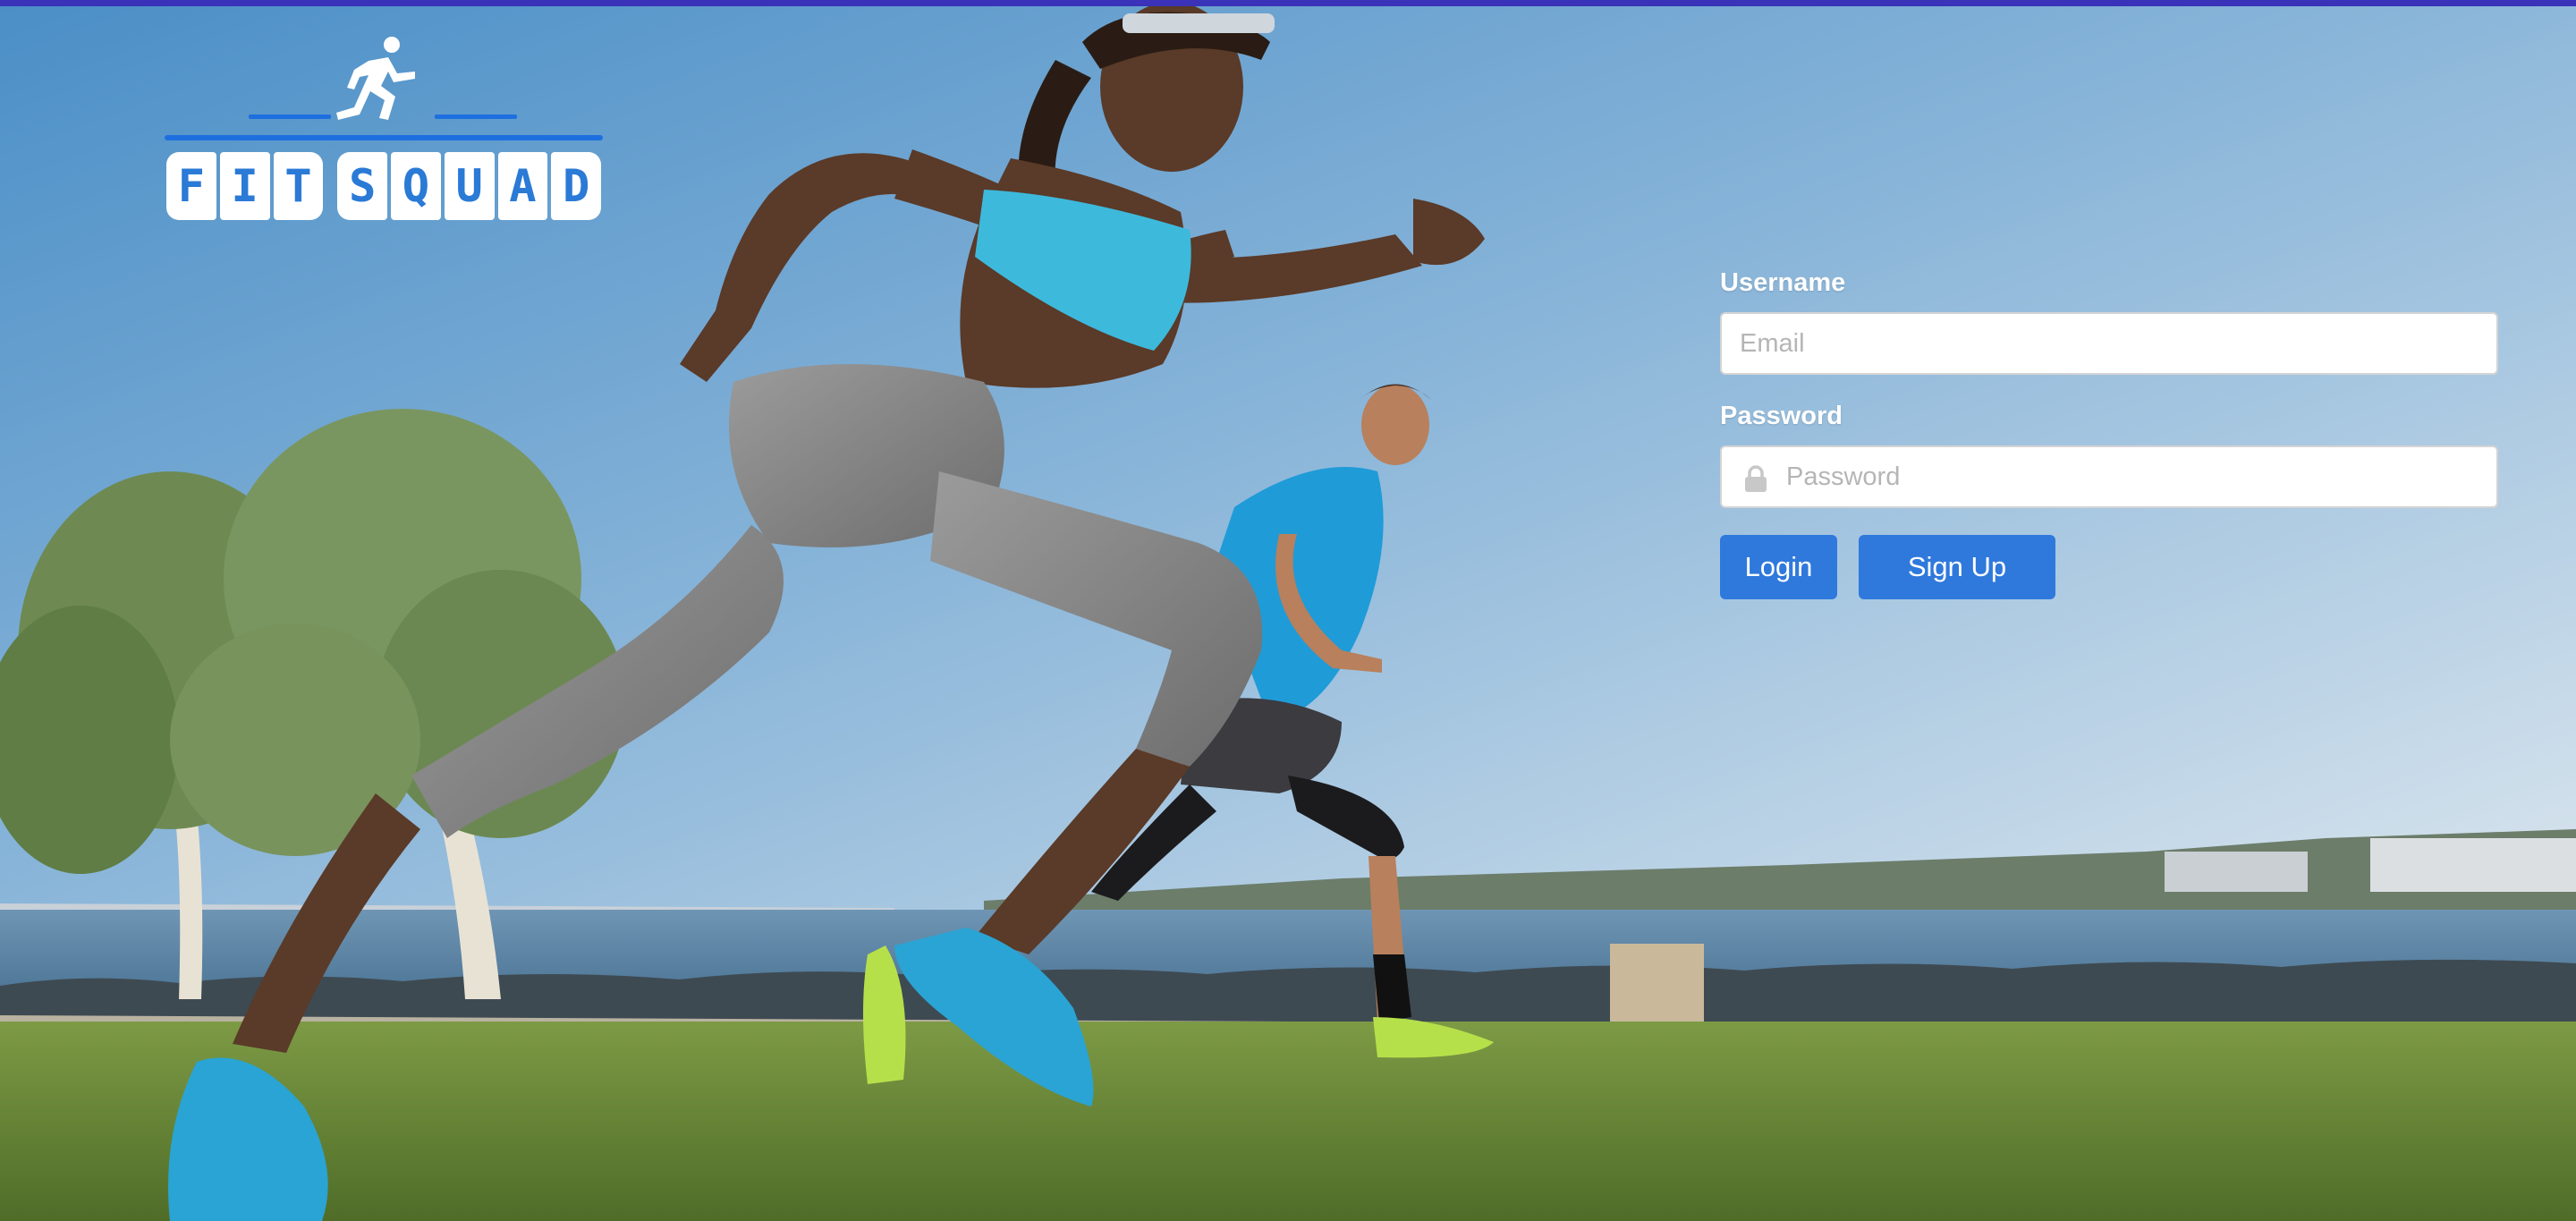  Describe the element at coordinates (576, 186) in the screenshot. I see `logo-letter: D` at that location.